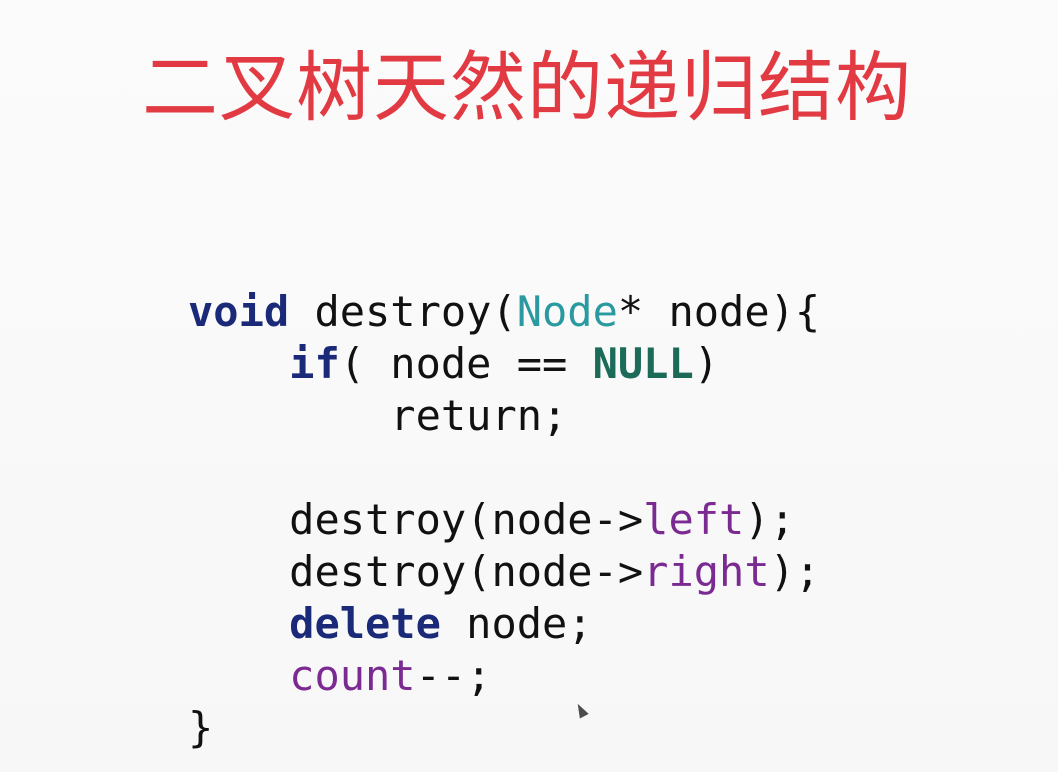 The height and width of the screenshot is (772, 1058). What do you see at coordinates (568, 676) in the screenshot?
I see `code-line-8: count--;` at bounding box center [568, 676].